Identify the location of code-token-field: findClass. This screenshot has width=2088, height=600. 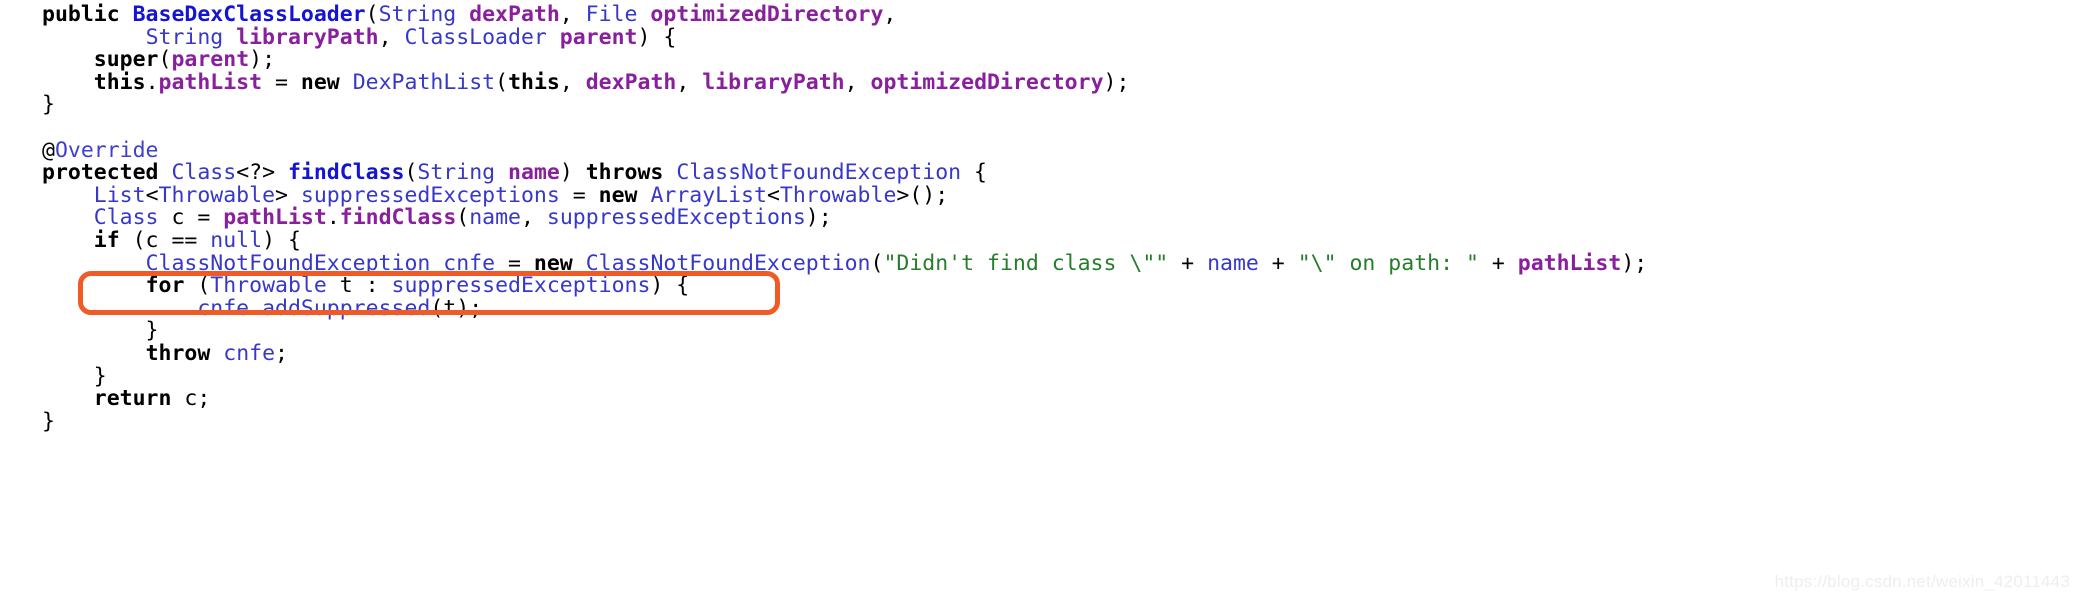
(398, 218).